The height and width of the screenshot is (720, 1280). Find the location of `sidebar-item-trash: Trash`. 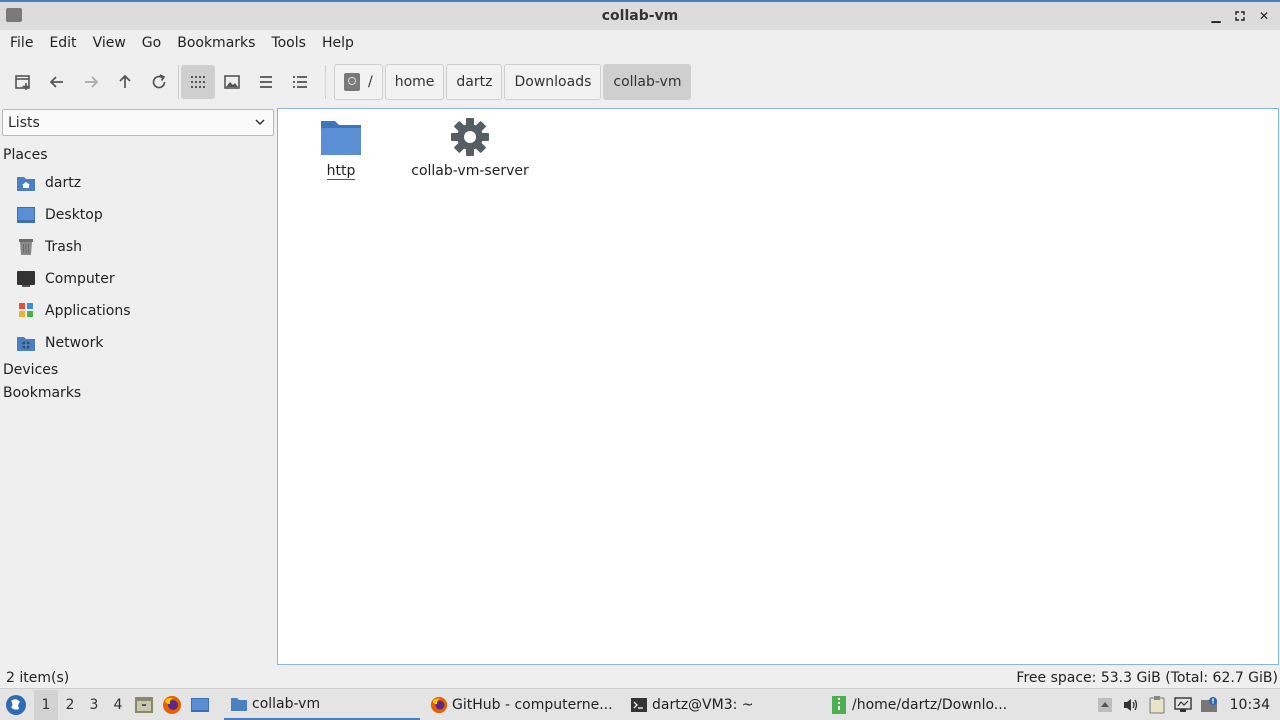

sidebar-item-trash: Trash is located at coordinates (49, 247).